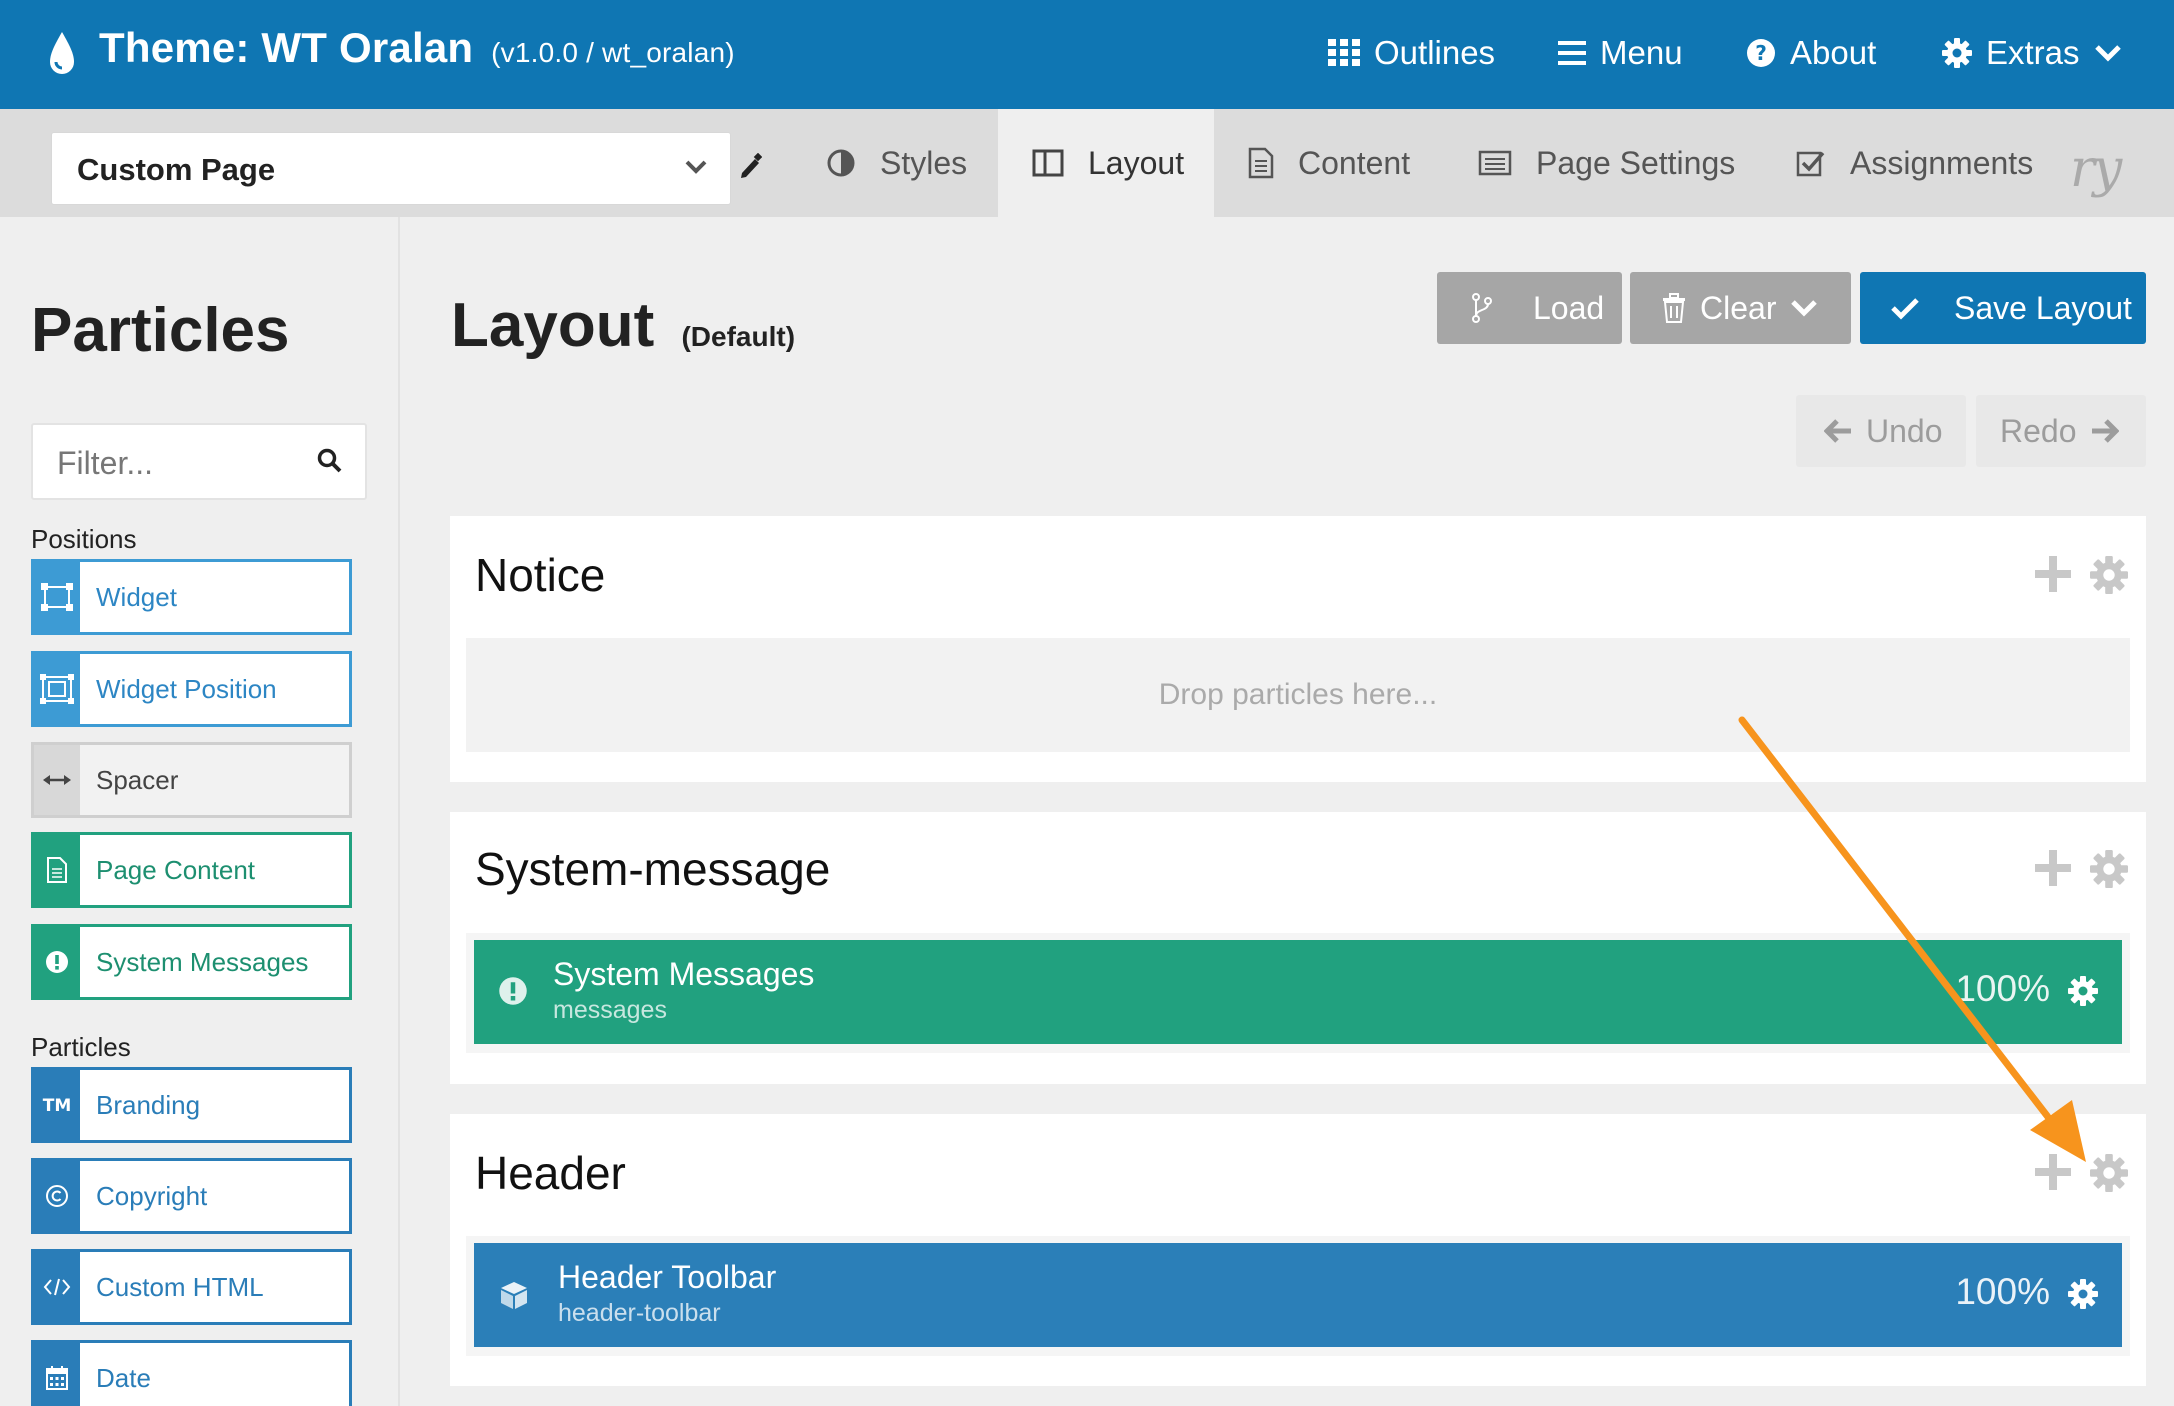 The image size is (2174, 1406). What do you see at coordinates (148, 1104) in the screenshot?
I see `sidebar-item-label: Branding` at bounding box center [148, 1104].